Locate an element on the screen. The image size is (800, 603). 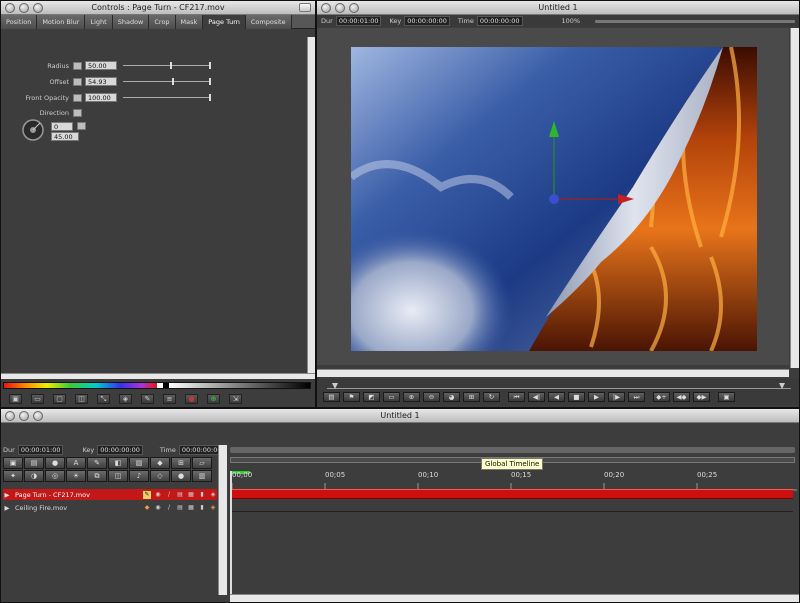
radius-keyframe-toggle is located at coordinates (77, 65).